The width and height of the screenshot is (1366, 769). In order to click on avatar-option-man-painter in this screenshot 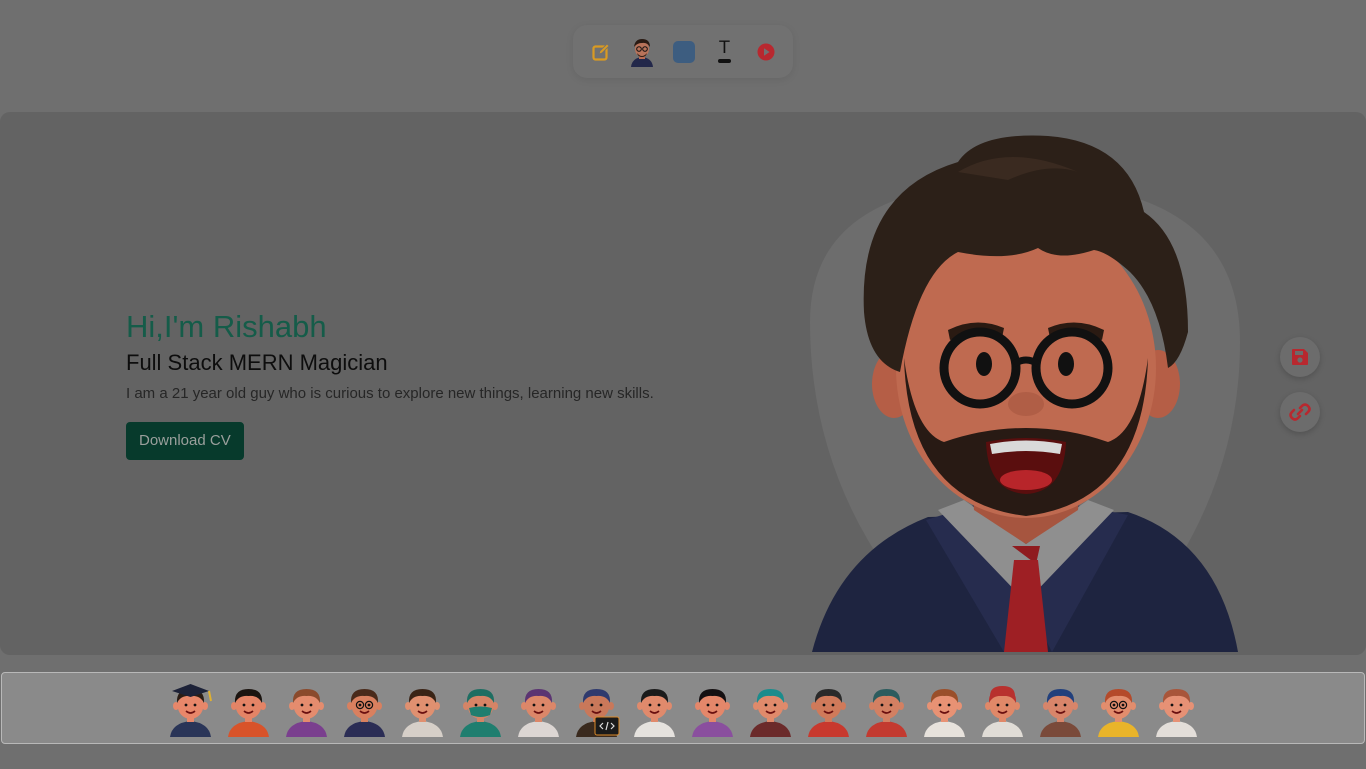, I will do `click(422, 708)`.